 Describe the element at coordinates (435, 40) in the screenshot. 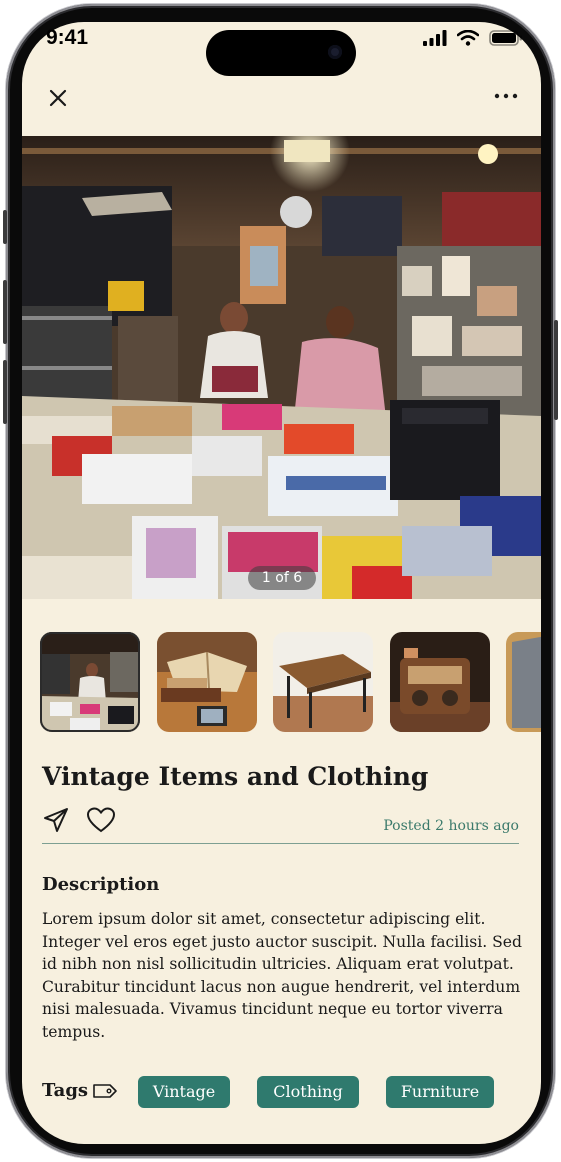

I see `cellular-signal-icon` at that location.